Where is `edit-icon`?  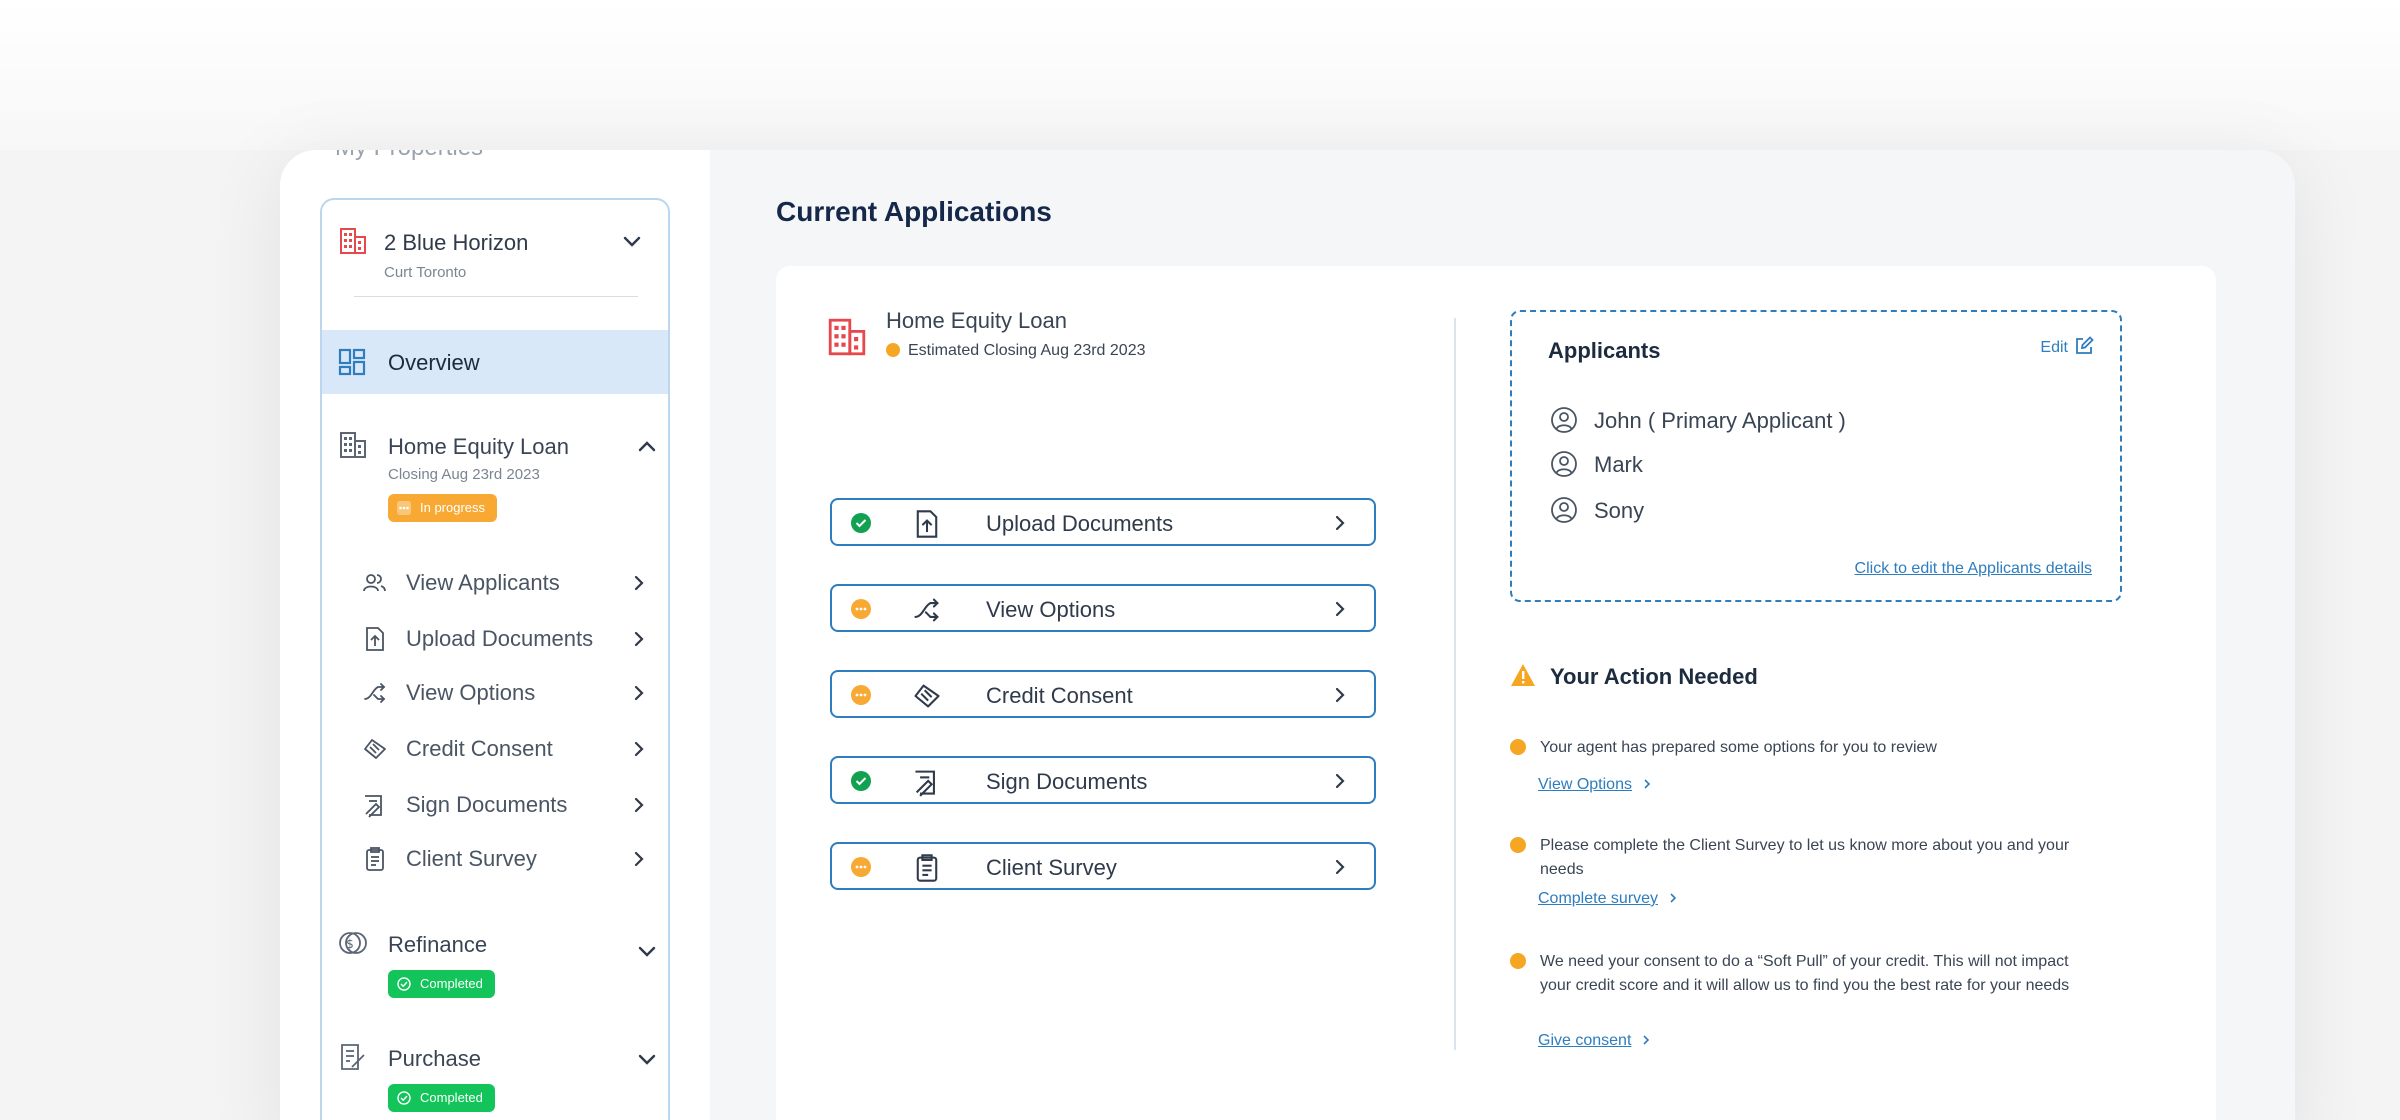 edit-icon is located at coordinates (2085, 345).